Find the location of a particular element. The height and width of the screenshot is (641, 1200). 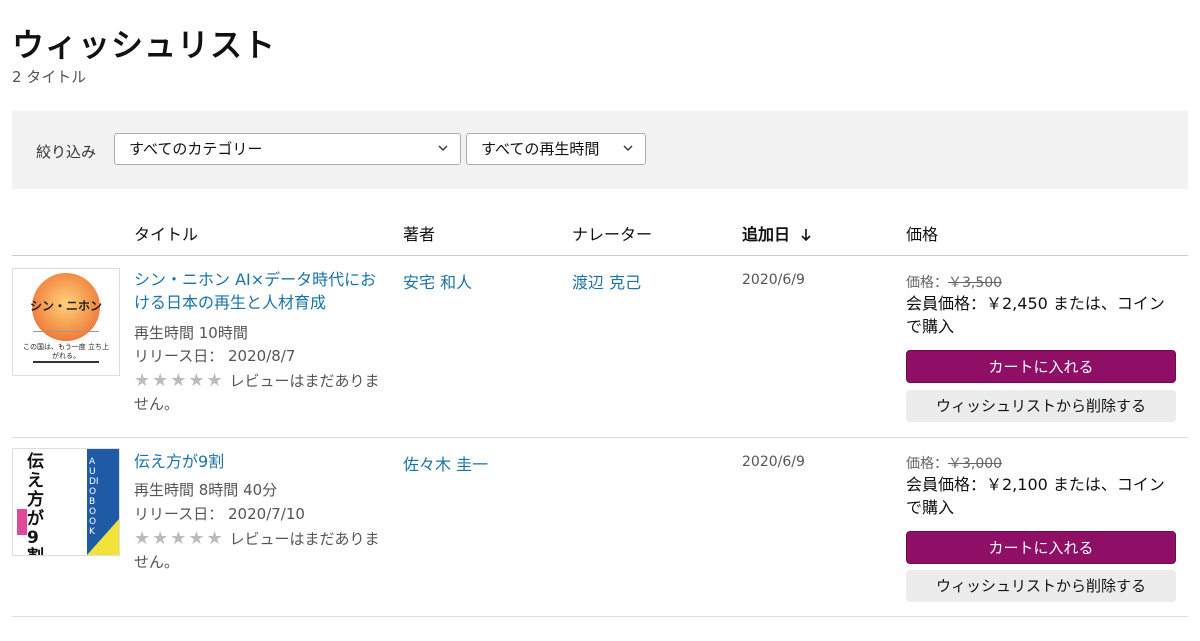

member-price: 会員価格：￥2,100 または、コインで購入 is located at coordinates (1035, 496).